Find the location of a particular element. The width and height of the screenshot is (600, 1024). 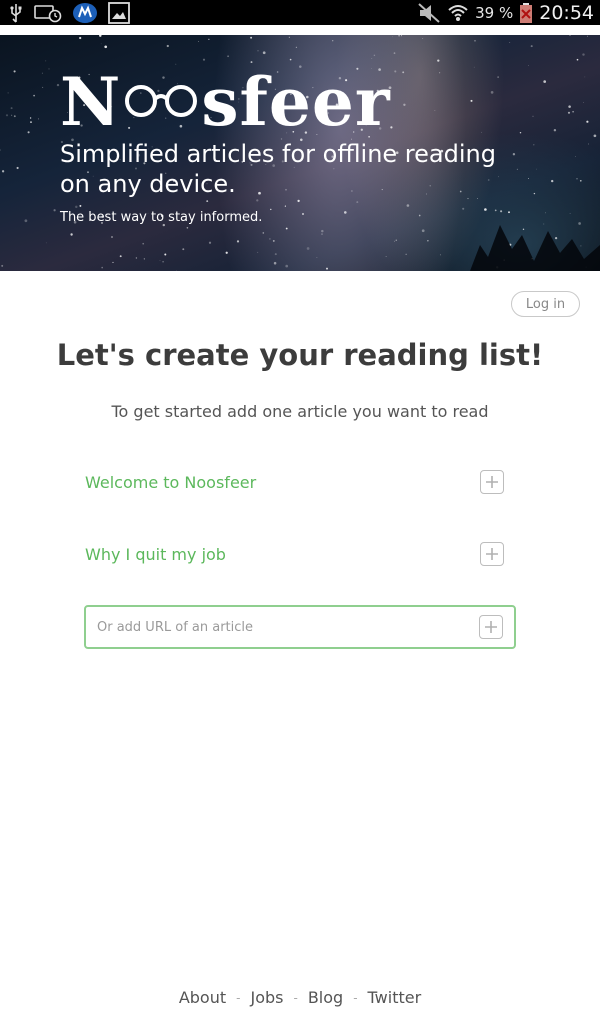

footer-link-about: About is located at coordinates (202, 997).